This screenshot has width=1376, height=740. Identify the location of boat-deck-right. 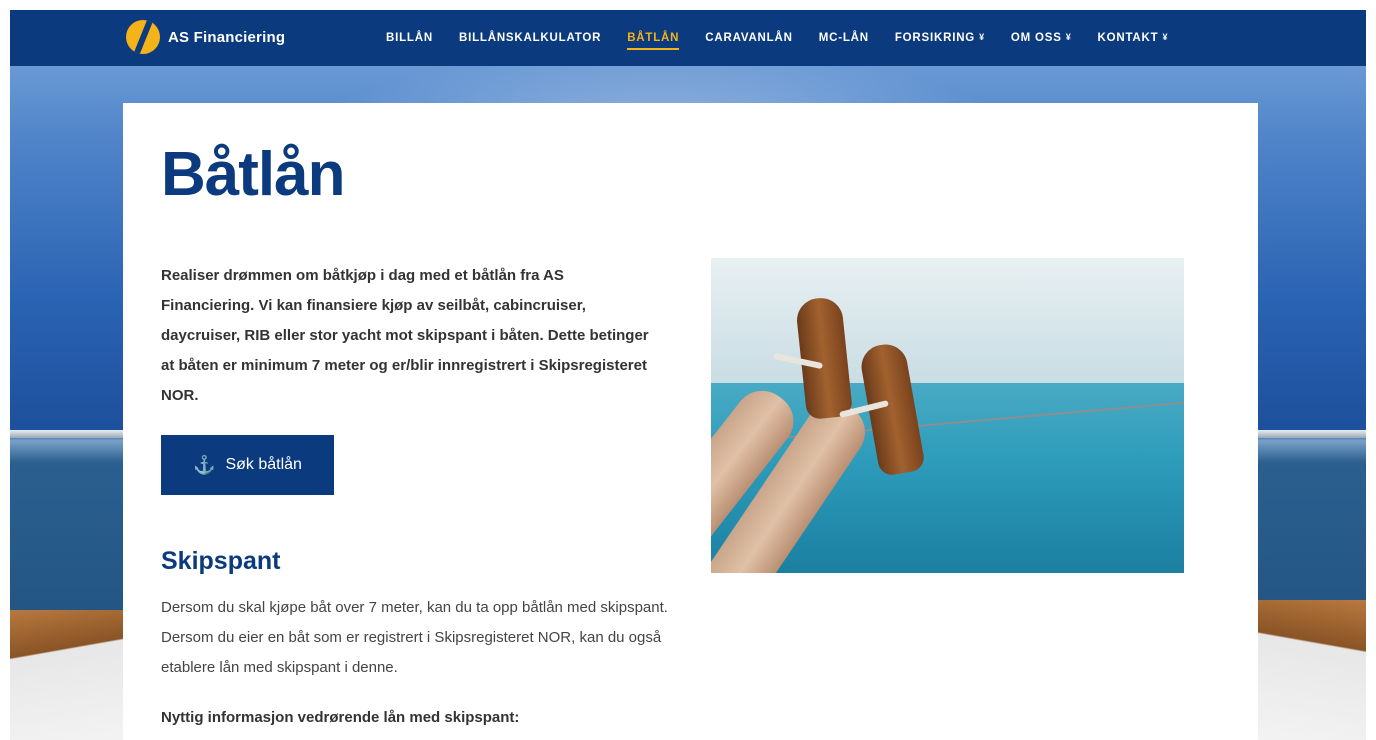
(1311, 670).